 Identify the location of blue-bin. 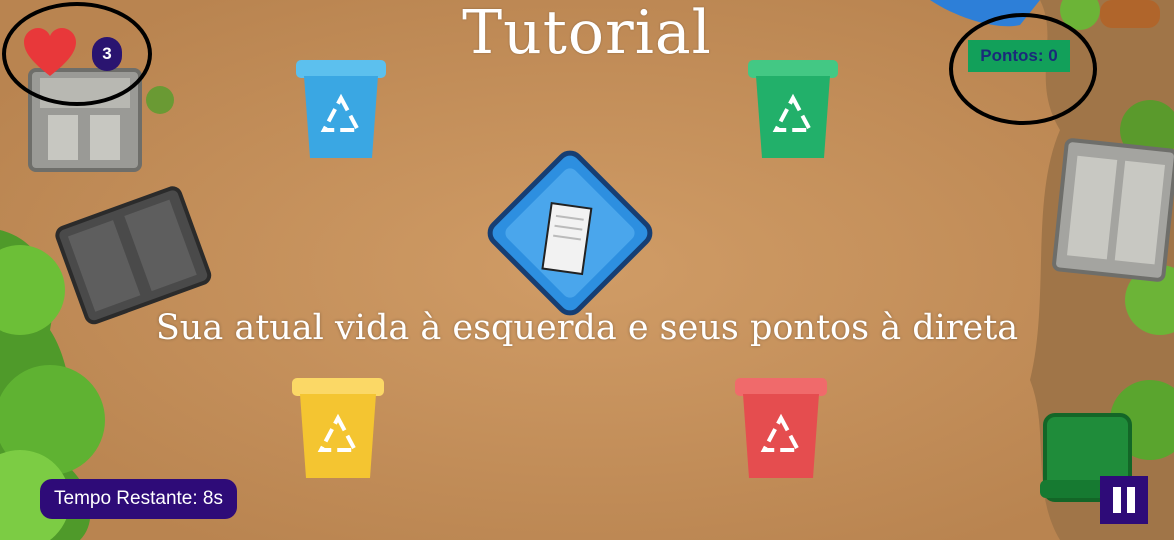
(342, 109).